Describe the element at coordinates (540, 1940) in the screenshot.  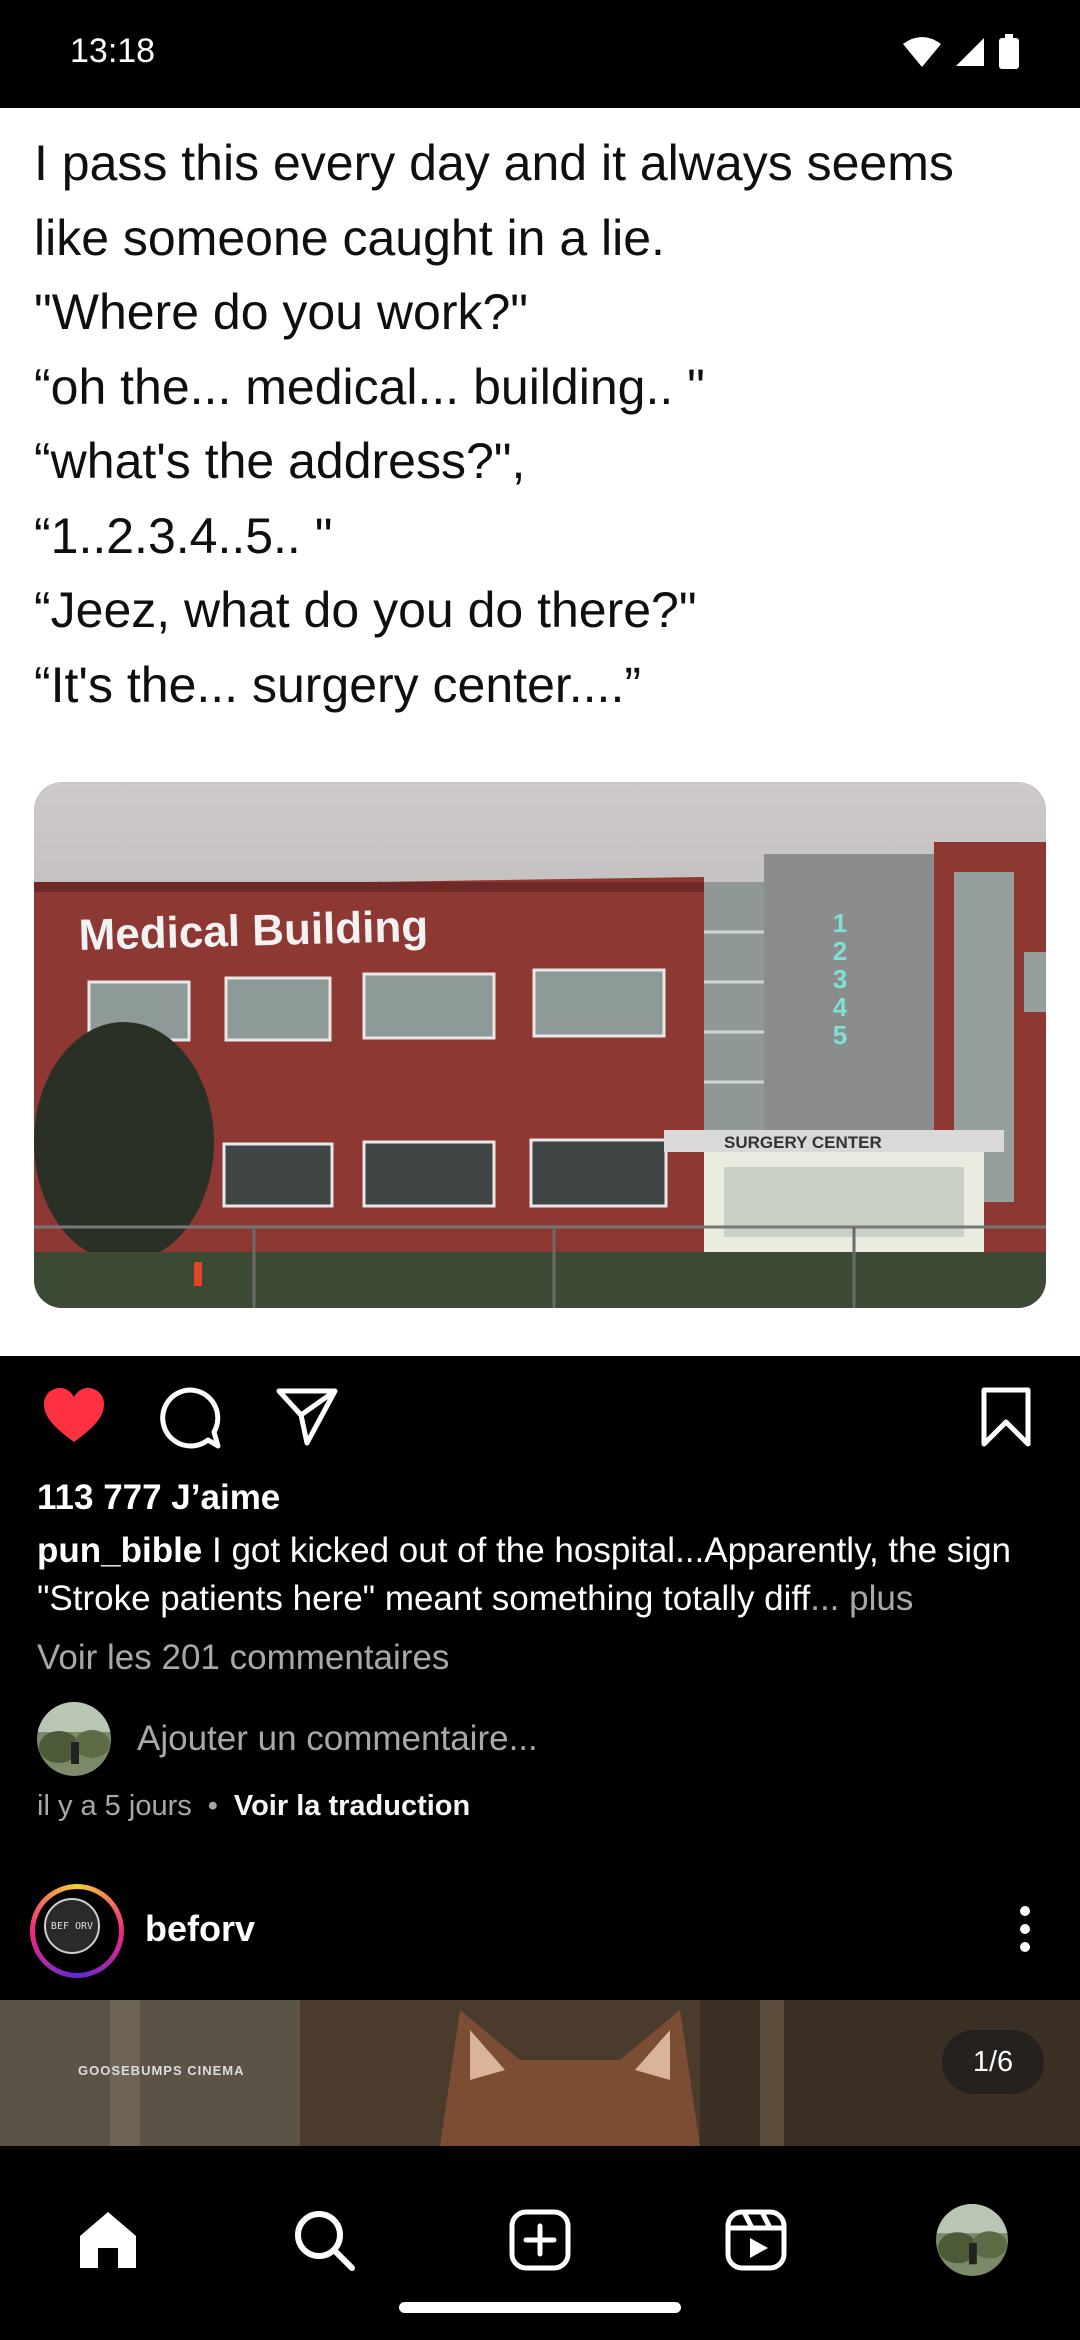
I see `next-post-header: BEF ORV beforv` at that location.